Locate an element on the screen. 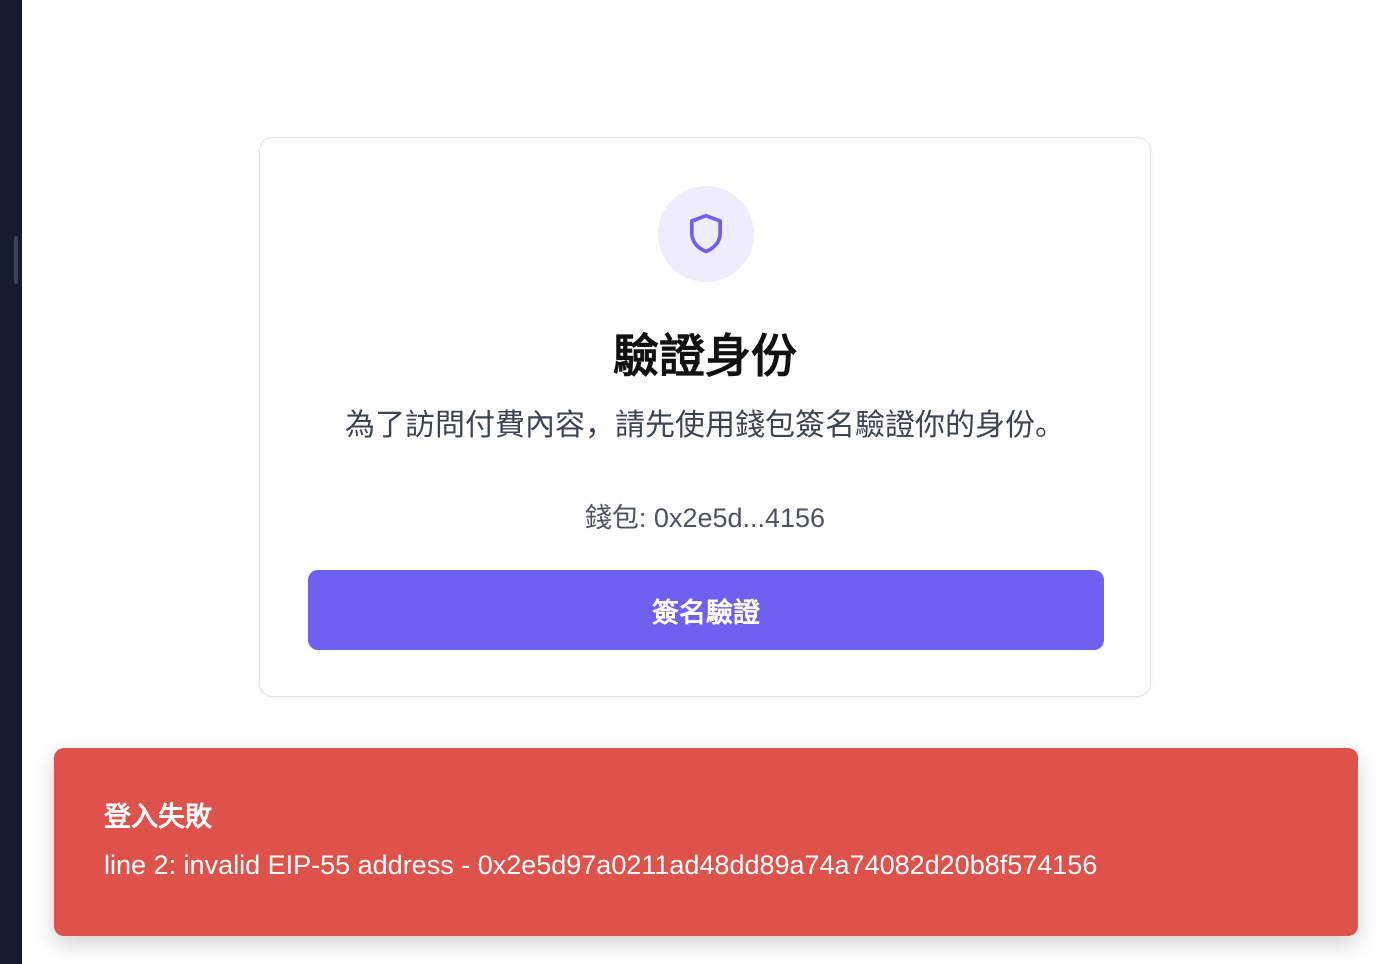  shield-icon-badge is located at coordinates (706, 234).